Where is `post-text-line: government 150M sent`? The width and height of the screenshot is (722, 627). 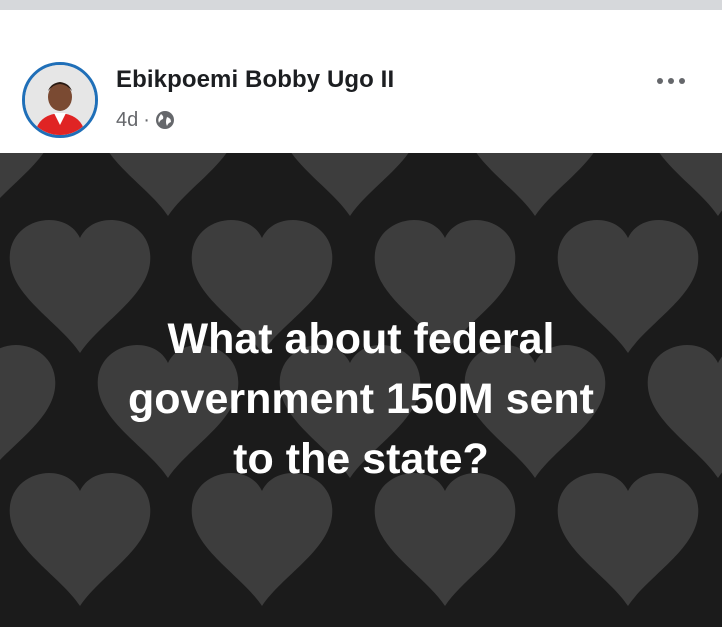
post-text-line: government 150M sent is located at coordinates (361, 399).